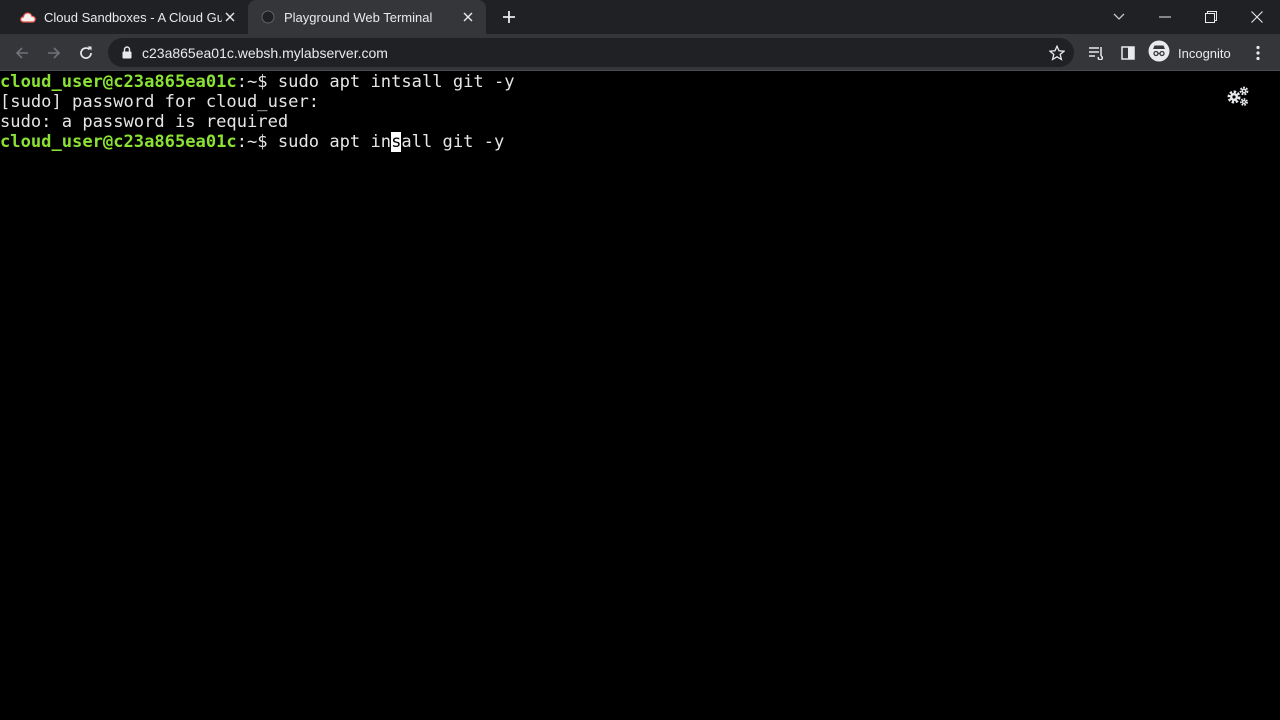  What do you see at coordinates (396, 142) in the screenshot?
I see `terminal-cursor: s` at bounding box center [396, 142].